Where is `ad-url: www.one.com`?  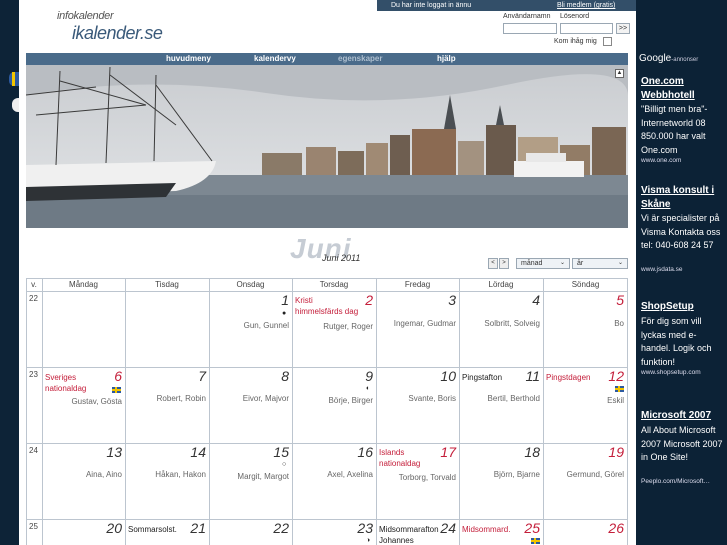
ad-url: www.one.com is located at coordinates (661, 160).